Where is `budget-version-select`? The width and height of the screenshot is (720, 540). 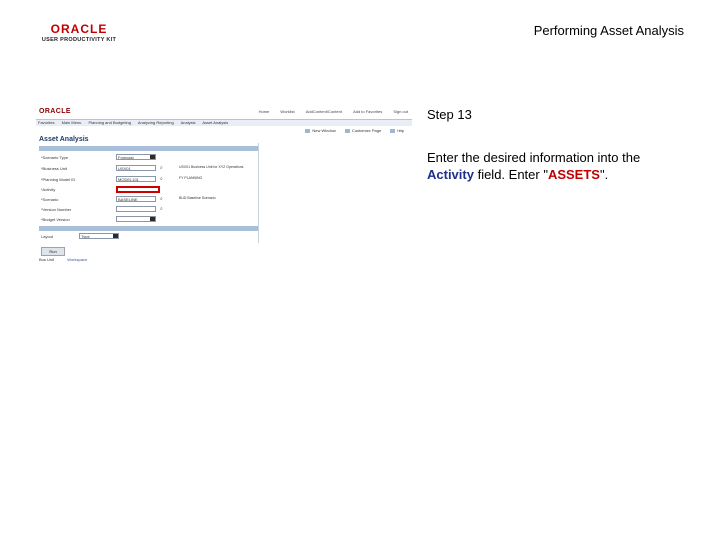 budget-version-select is located at coordinates (136, 219).